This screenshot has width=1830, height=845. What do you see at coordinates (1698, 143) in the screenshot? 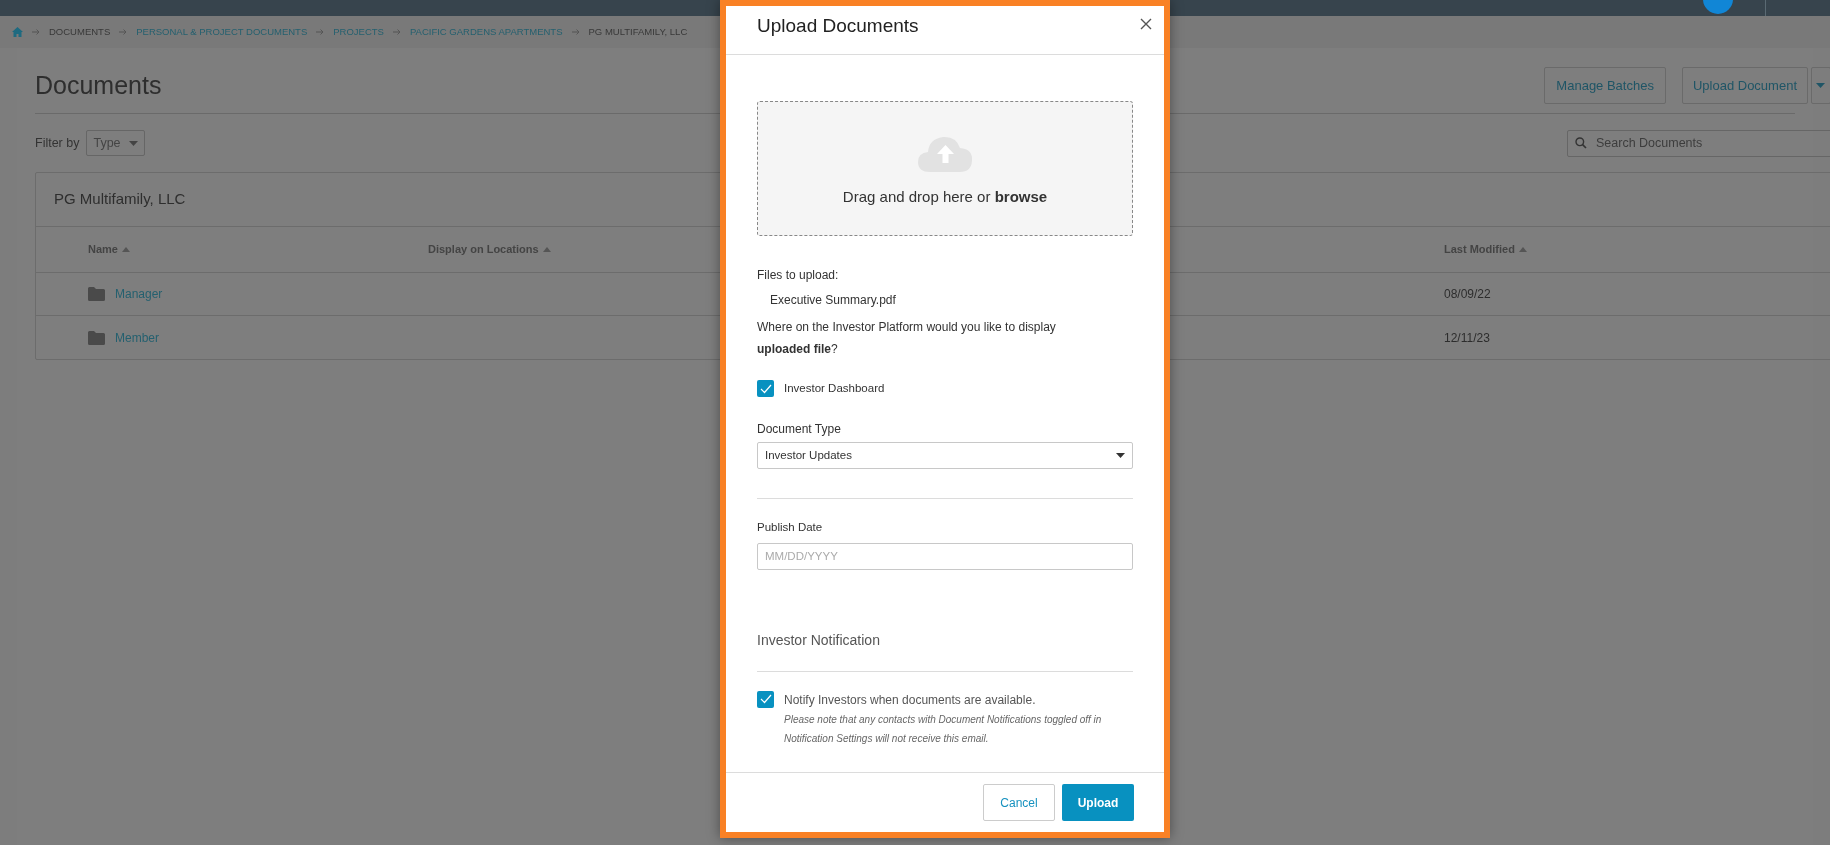
I see `search-field: Search Documents` at bounding box center [1698, 143].